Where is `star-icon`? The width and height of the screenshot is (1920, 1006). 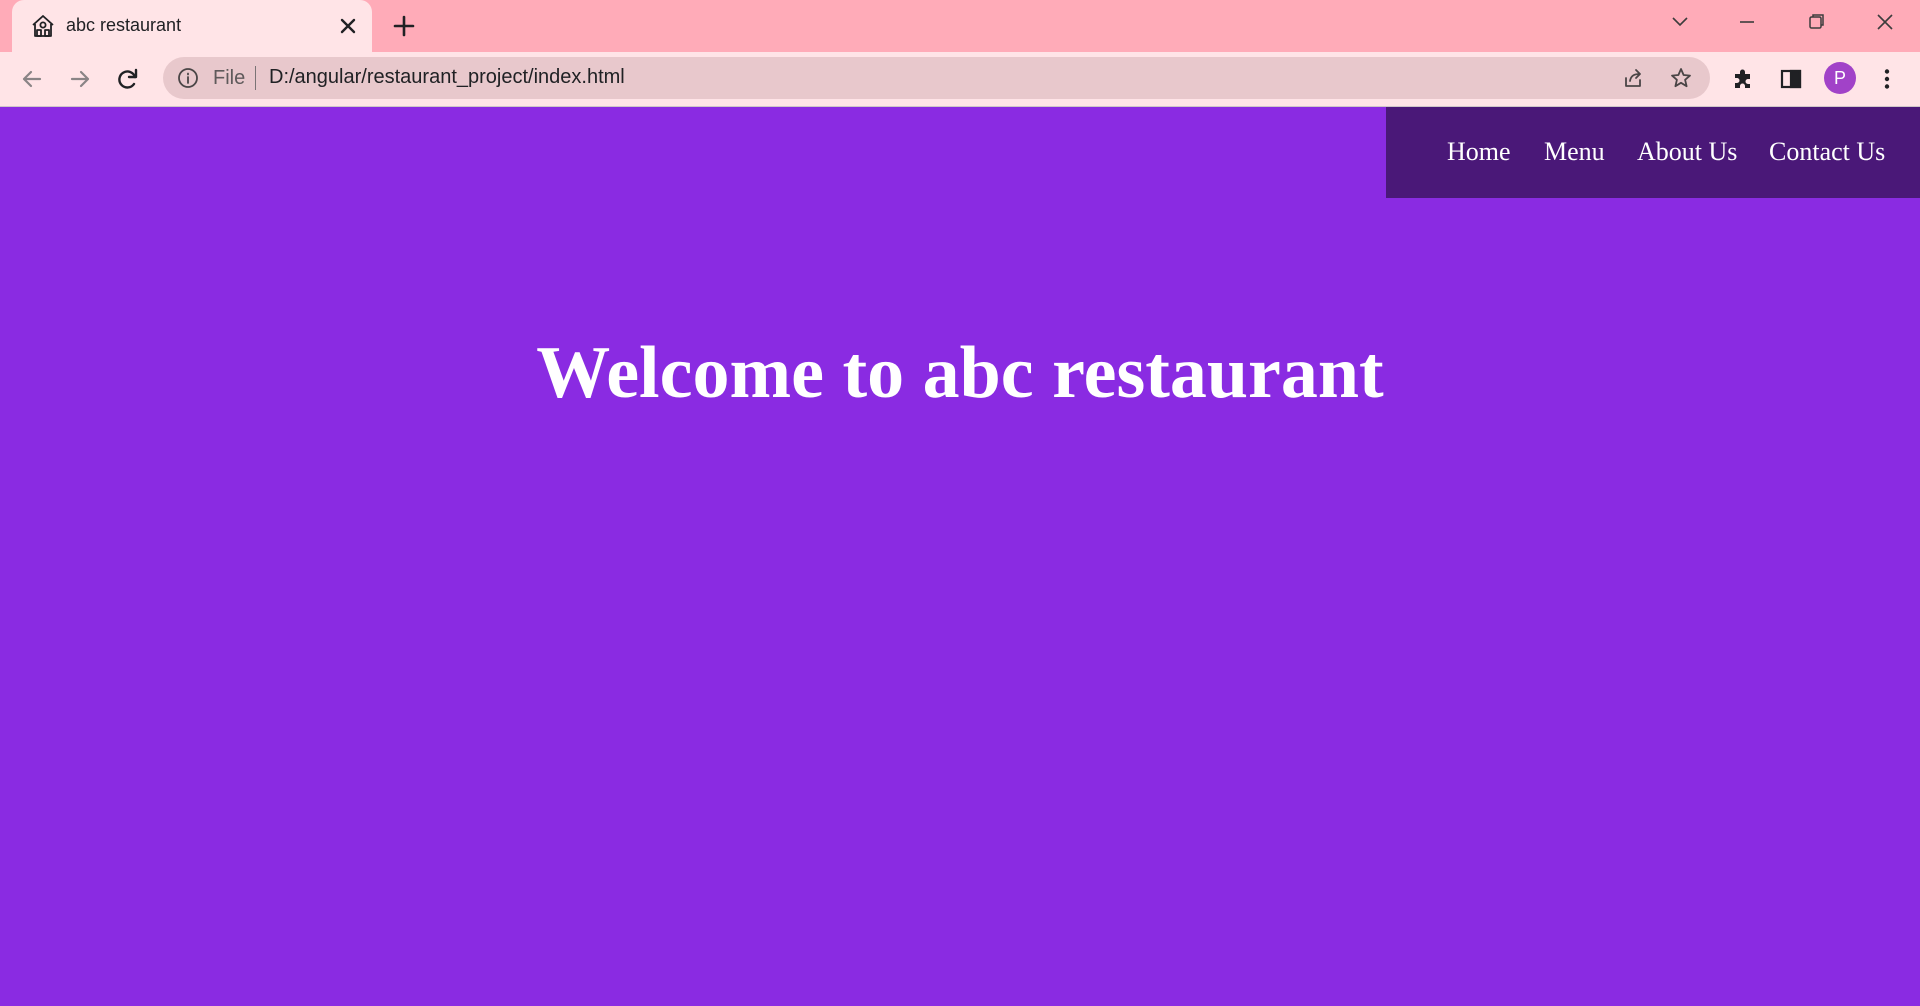 star-icon is located at coordinates (1681, 78).